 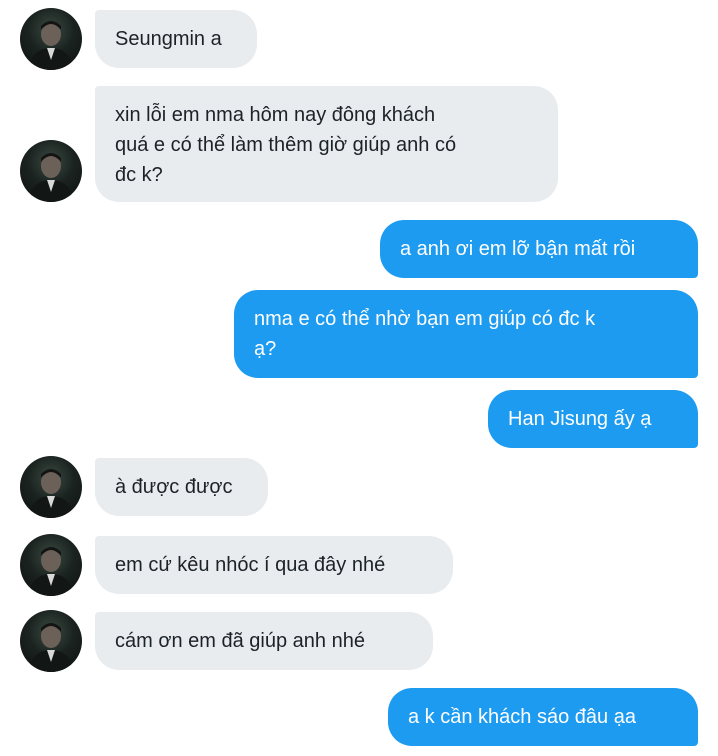 What do you see at coordinates (181, 487) in the screenshot?
I see `incoming-message: à được được` at bounding box center [181, 487].